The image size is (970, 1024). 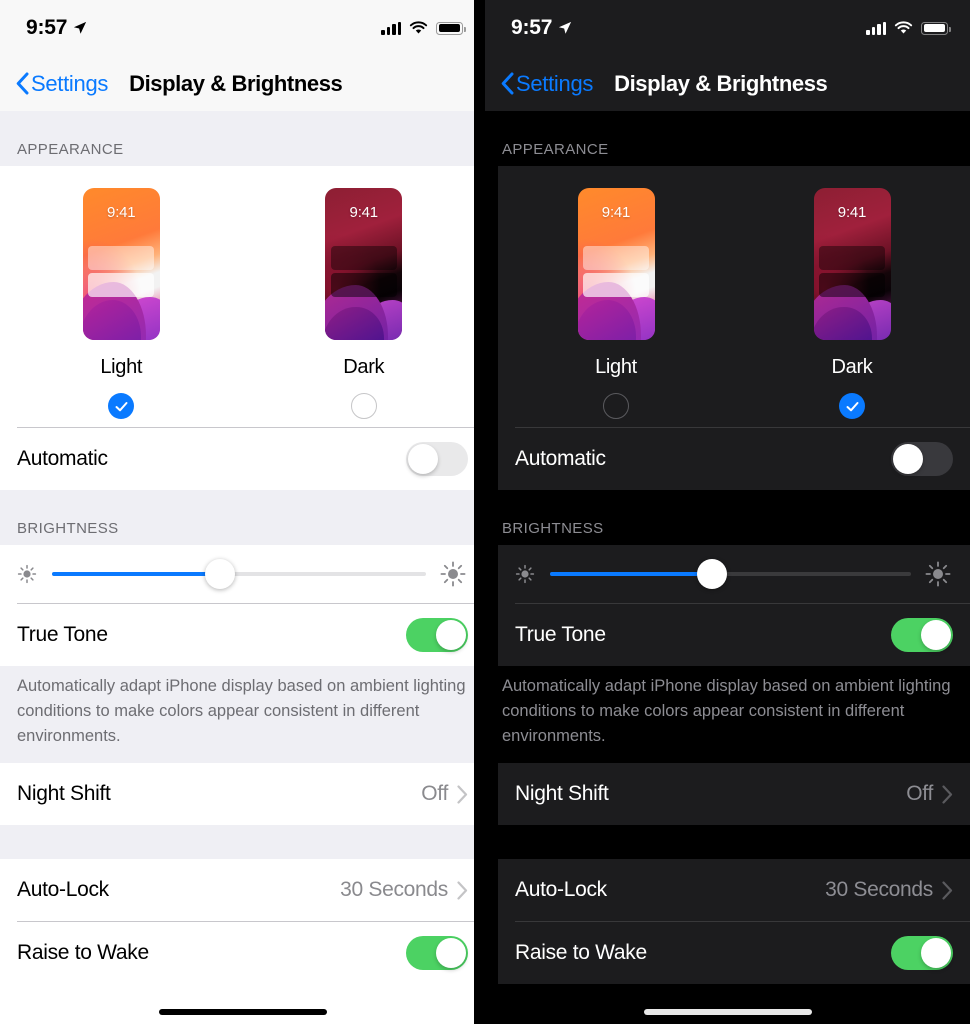 What do you see at coordinates (363, 406) in the screenshot?
I see `dark-radio-unselected` at bounding box center [363, 406].